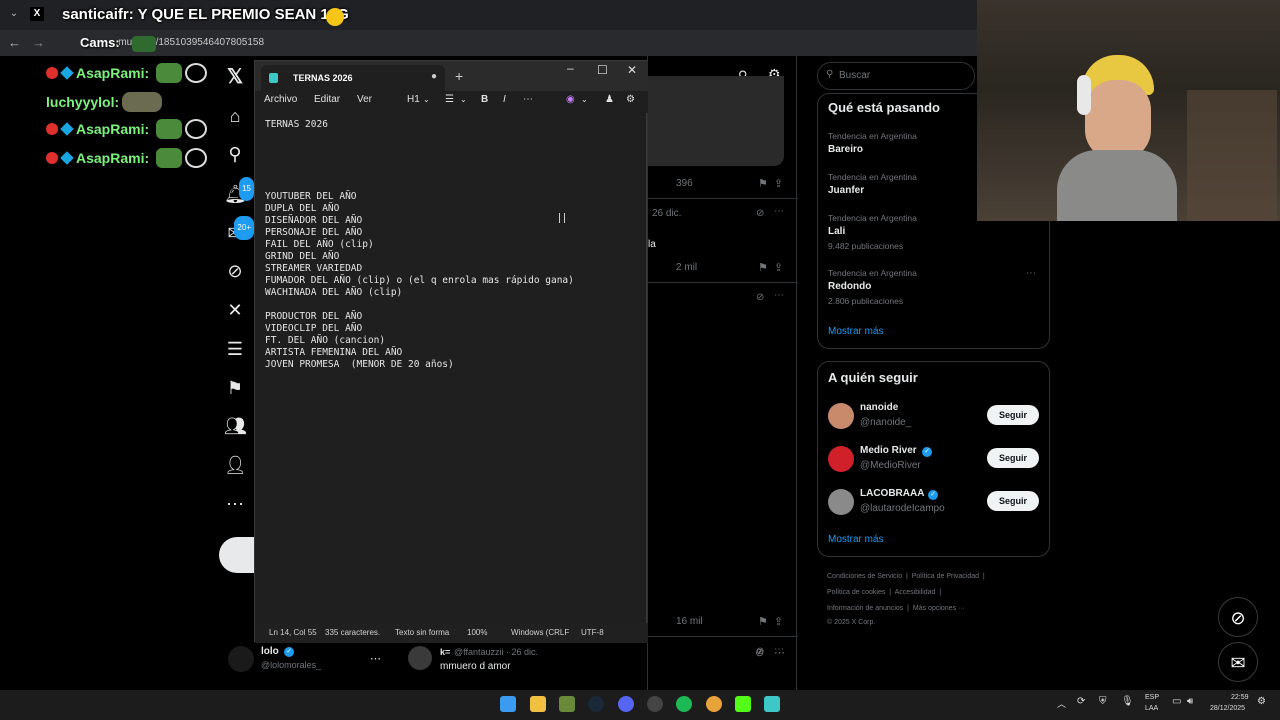 This screenshot has height=720, width=1280. What do you see at coordinates (1240, 697) in the screenshot?
I see `clock-time: 22:59` at bounding box center [1240, 697].